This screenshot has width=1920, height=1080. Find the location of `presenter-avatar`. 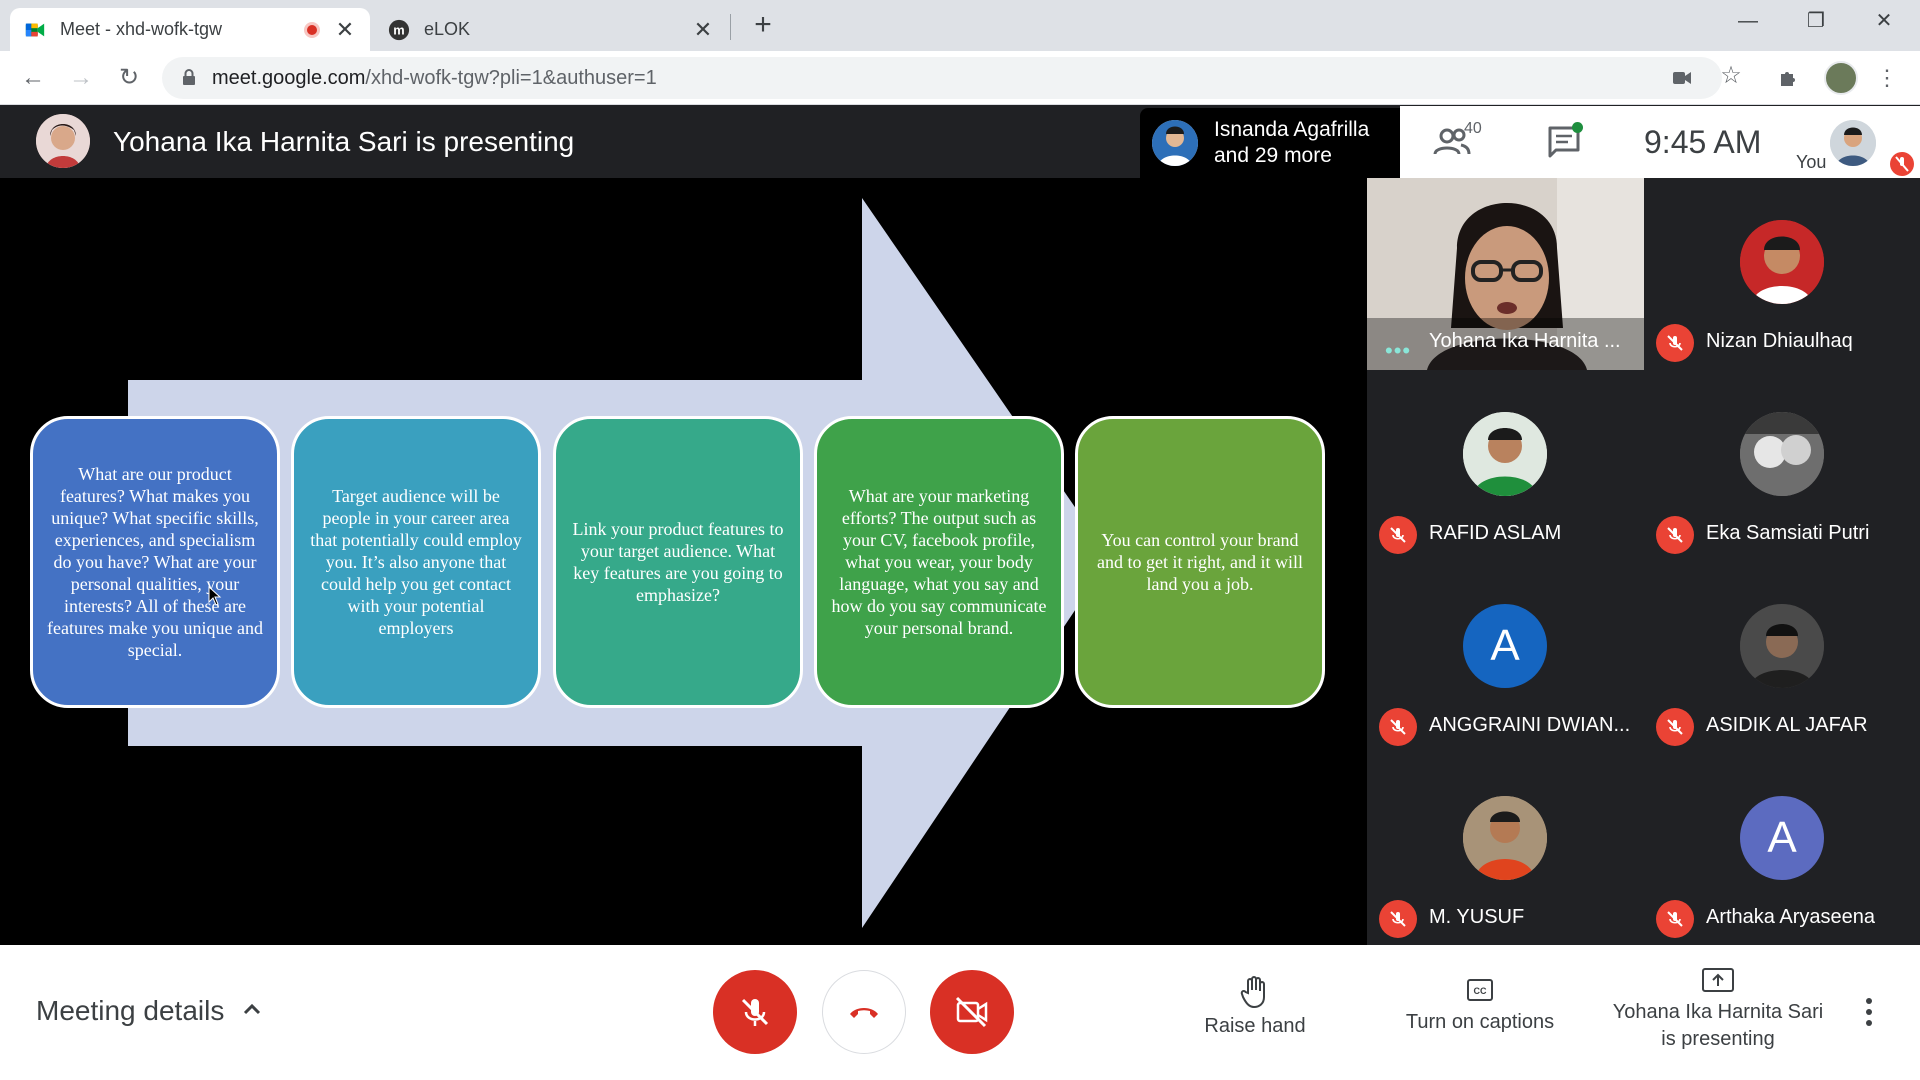

presenter-avatar is located at coordinates (63, 141).